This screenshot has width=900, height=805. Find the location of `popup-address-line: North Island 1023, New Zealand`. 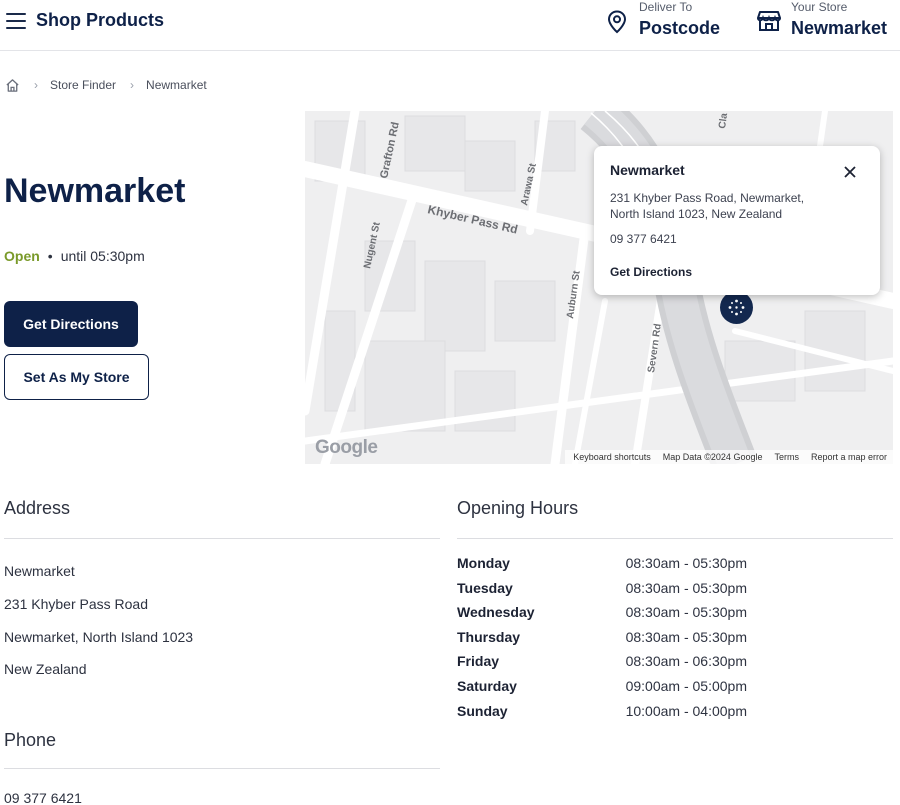

popup-address-line: North Island 1023, New Zealand is located at coordinates (696, 214).